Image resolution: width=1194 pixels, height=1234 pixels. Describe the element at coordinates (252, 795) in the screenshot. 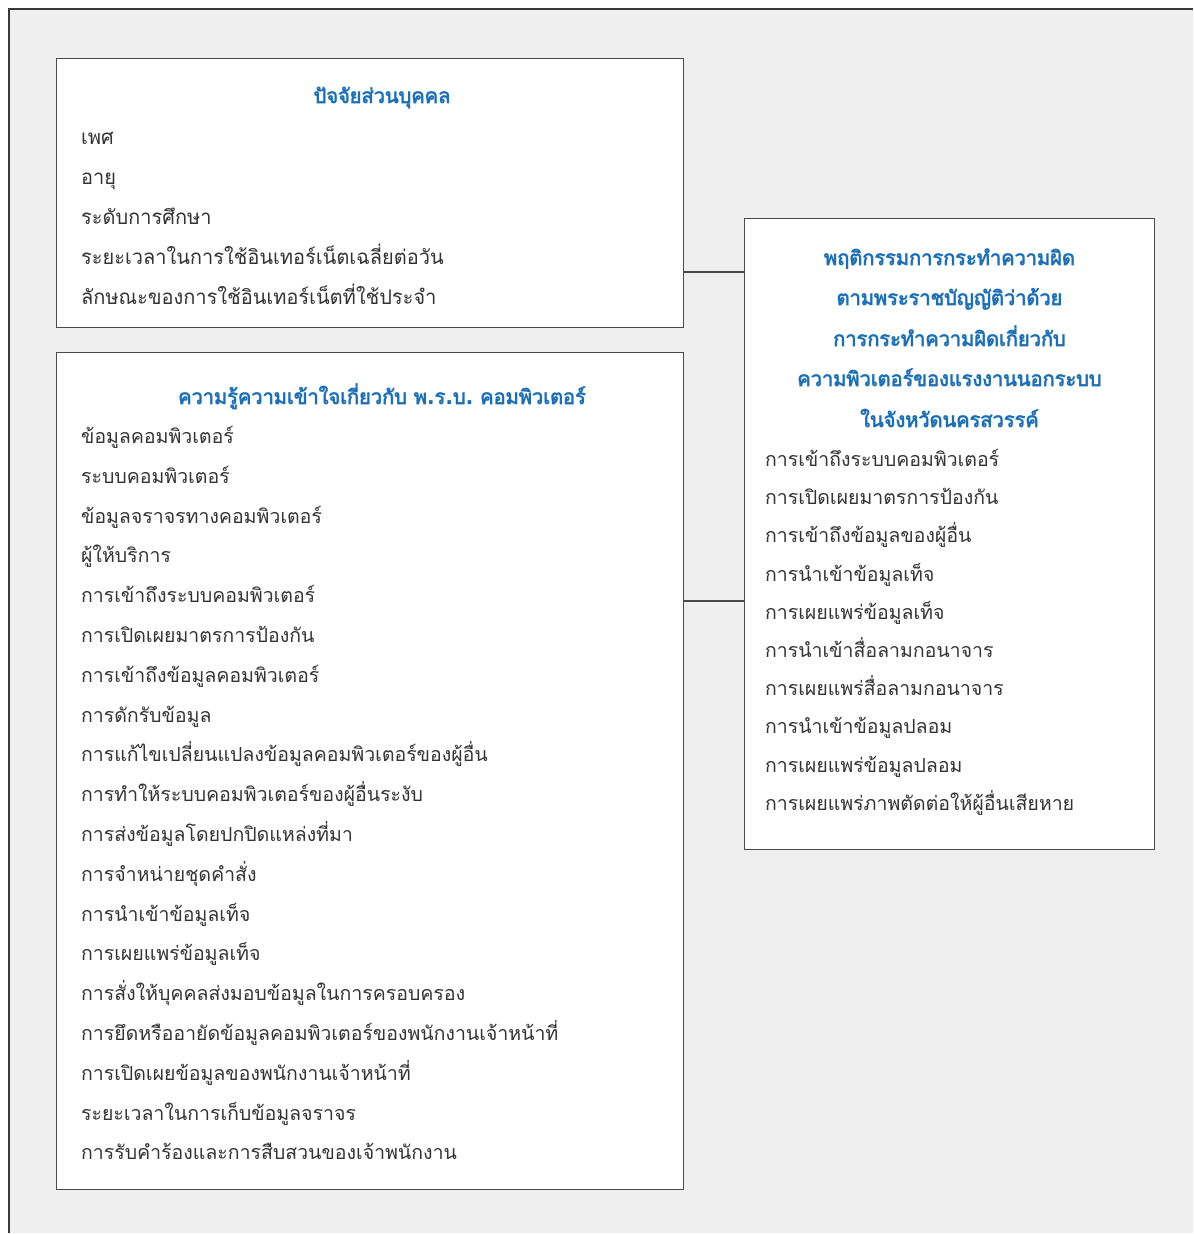

I see `knowledge-item: การทำให้ระบบคอมพิวเตอร์ของผู้อื่นระงับ` at that location.